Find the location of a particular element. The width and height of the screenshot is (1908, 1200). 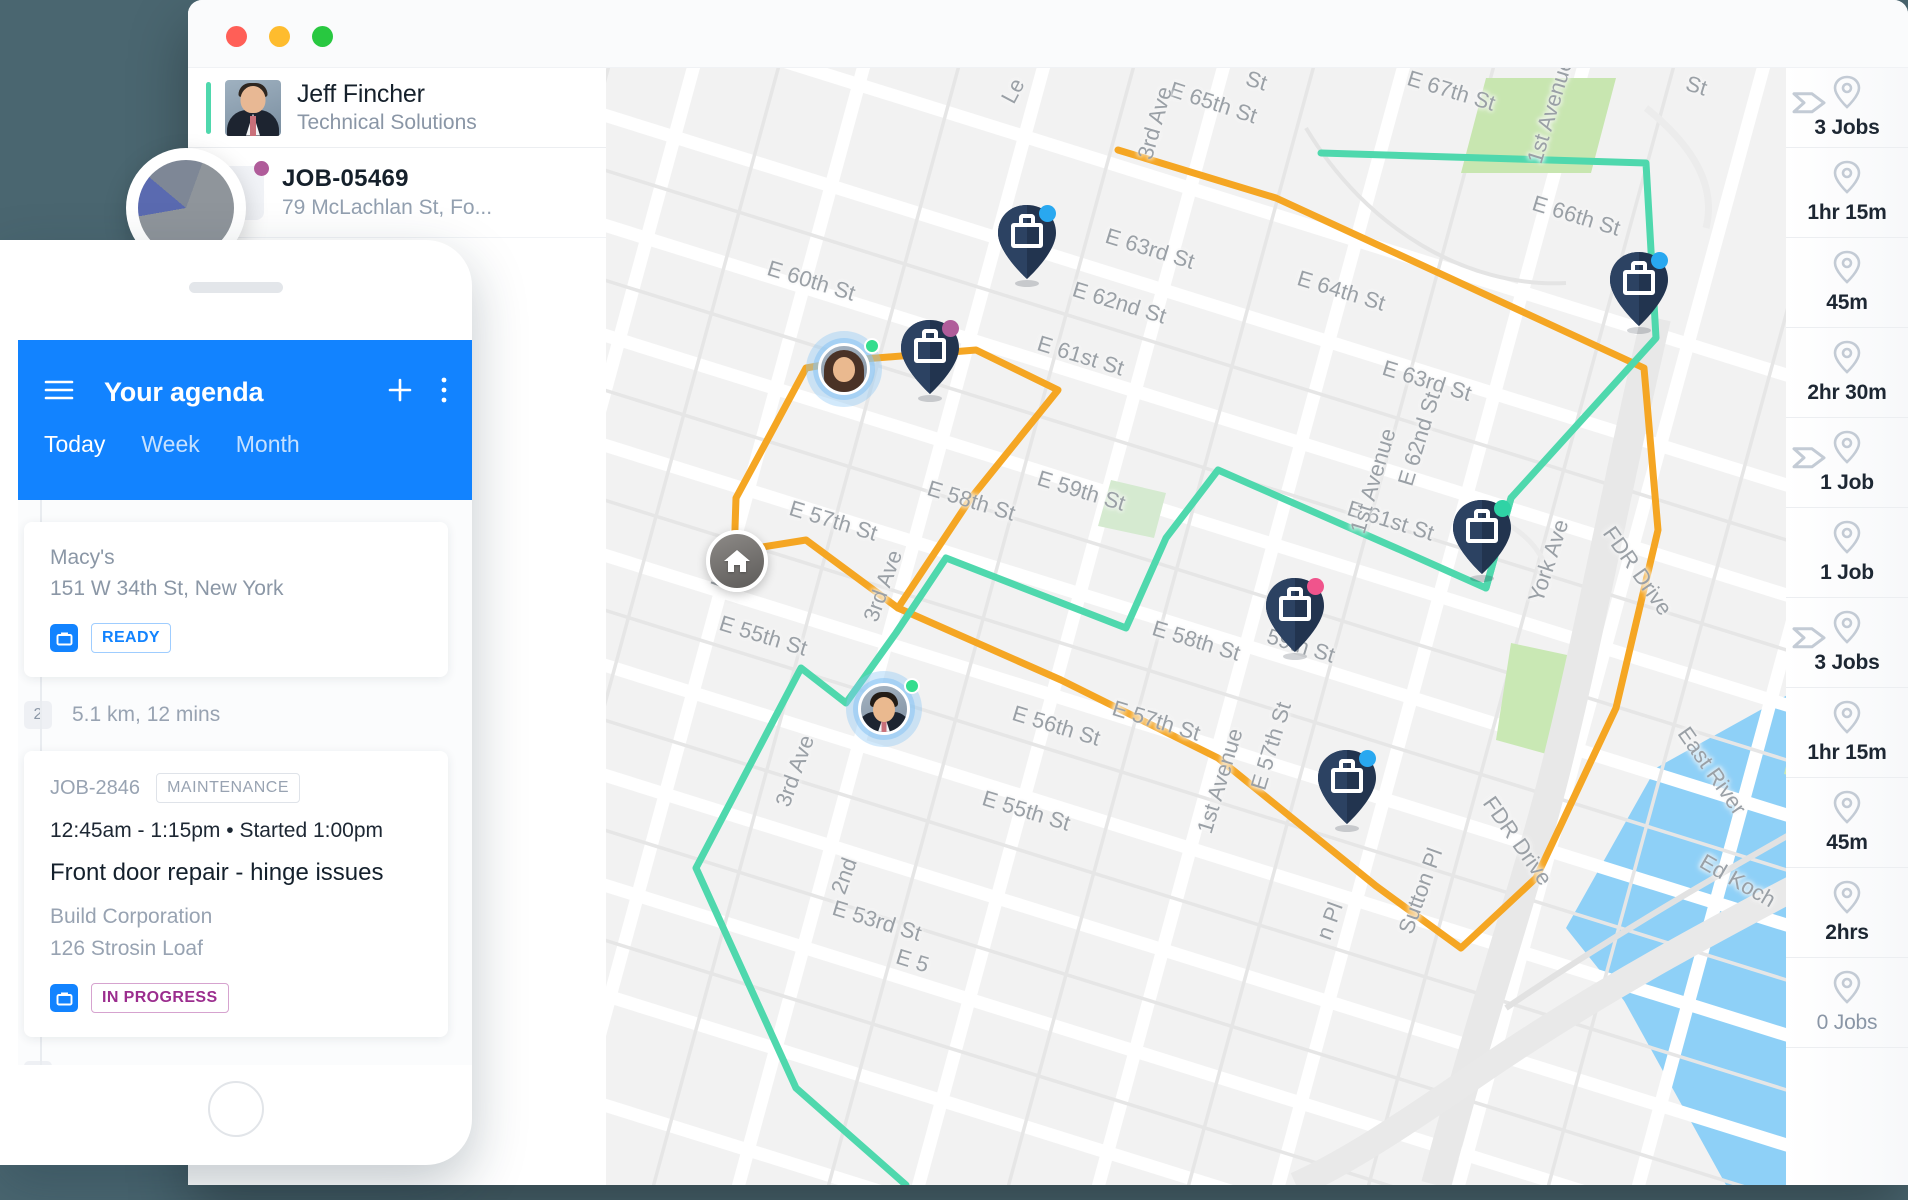

job-code: JOB-2846 is located at coordinates (95, 787).